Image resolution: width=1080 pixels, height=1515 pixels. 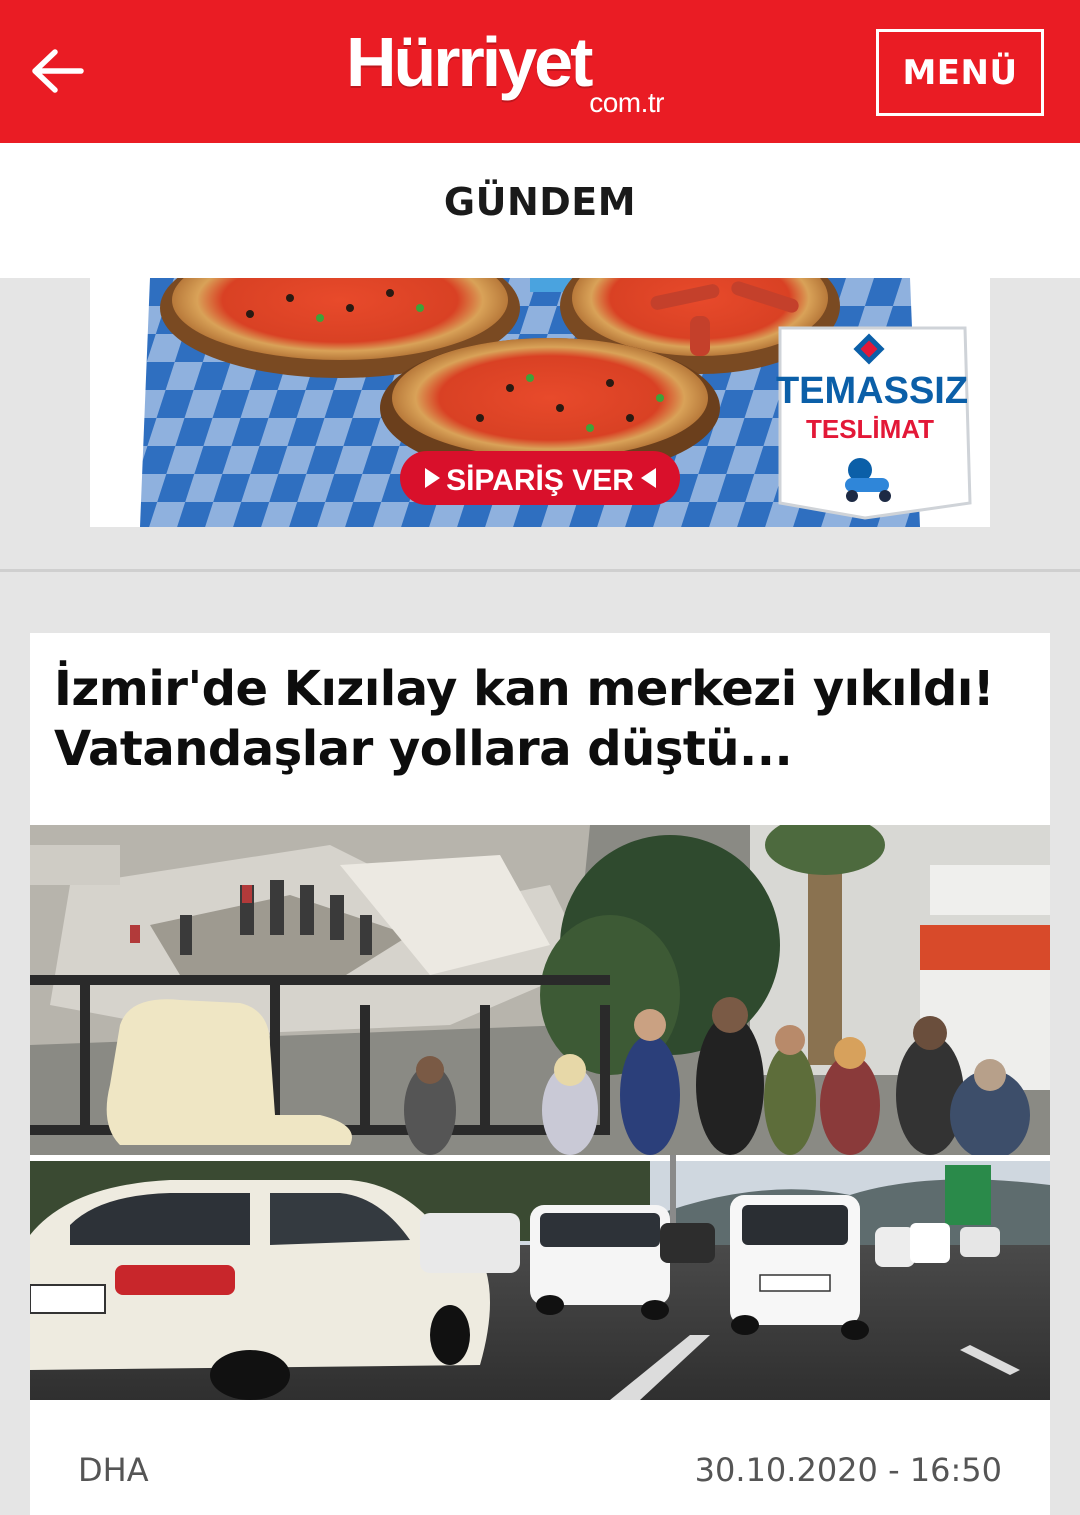 What do you see at coordinates (870, 429) in the screenshot?
I see `ad-badge-line2: TESLİMAT` at bounding box center [870, 429].